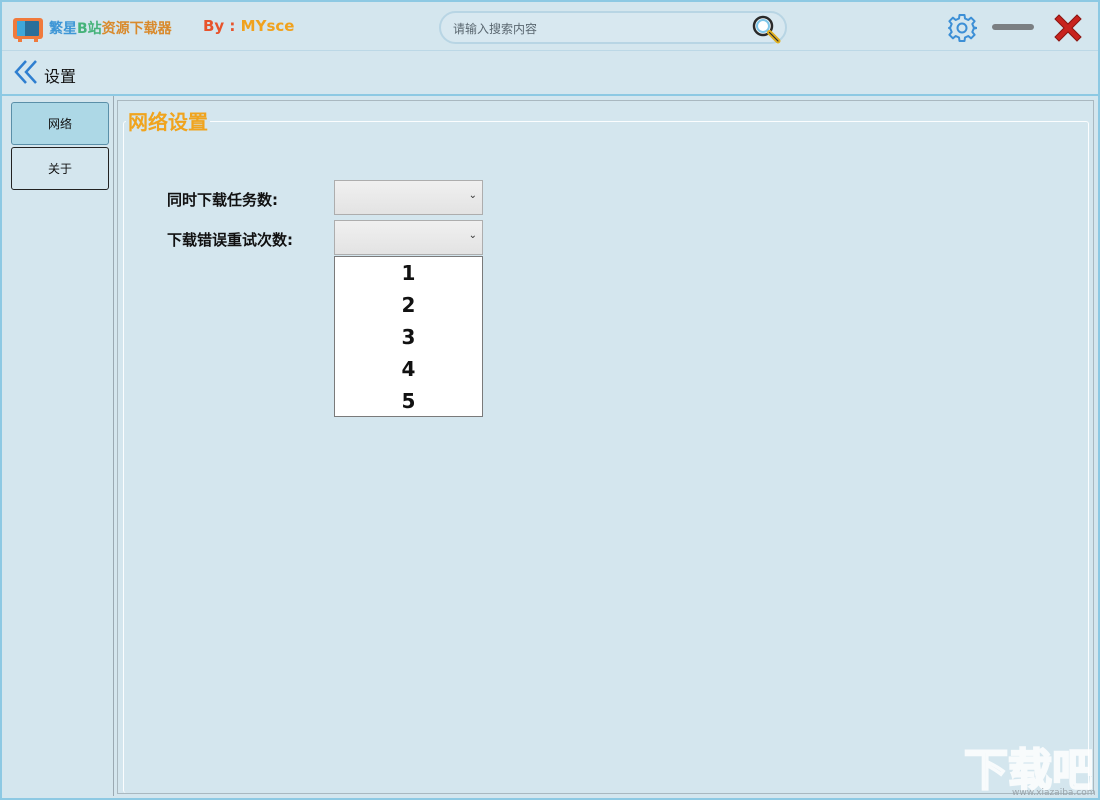 The image size is (1100, 800). I want to click on retry-count-label: 下载错误重试次数:, so click(230, 240).